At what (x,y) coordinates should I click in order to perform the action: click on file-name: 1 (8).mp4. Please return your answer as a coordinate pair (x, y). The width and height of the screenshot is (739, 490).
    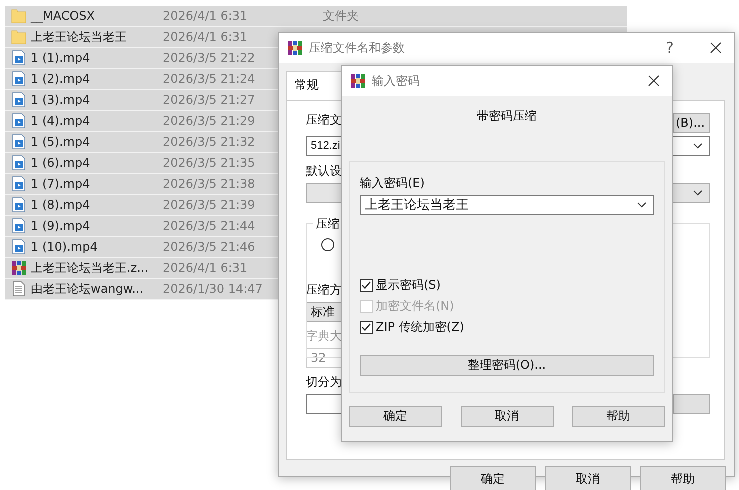
    Looking at the image, I should click on (60, 205).